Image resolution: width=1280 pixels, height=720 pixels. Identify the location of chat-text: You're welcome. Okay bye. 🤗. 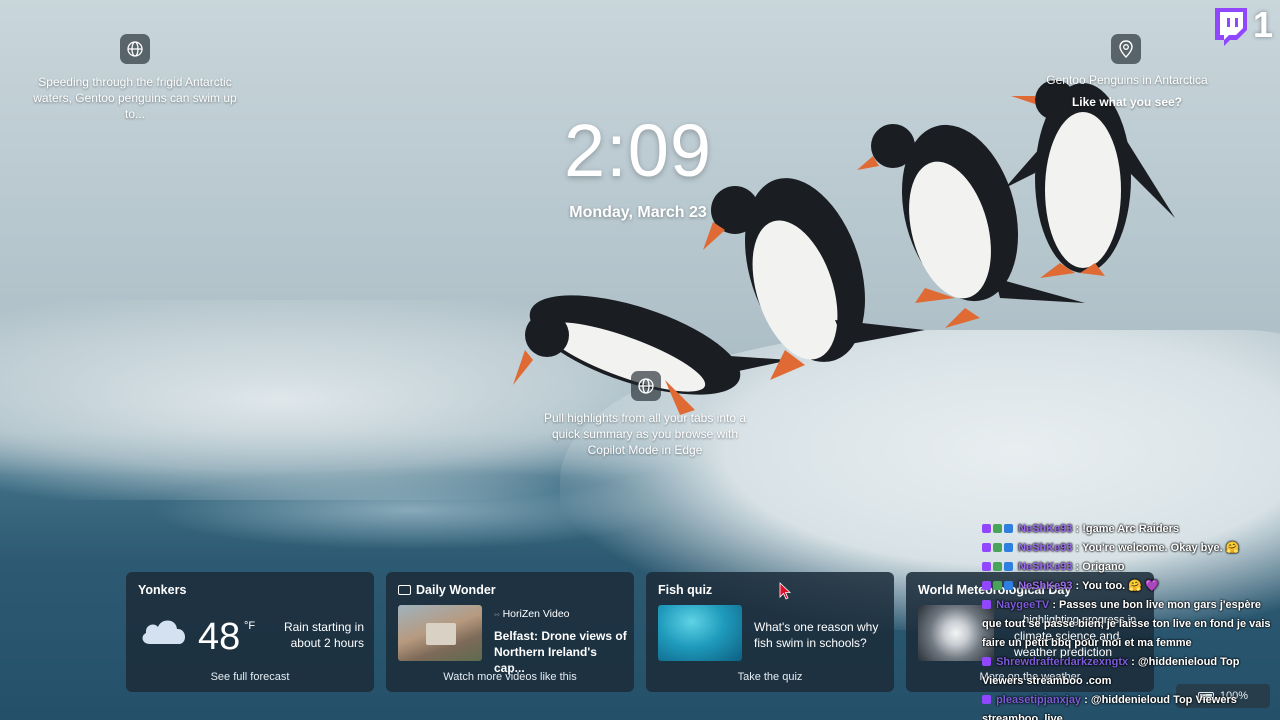
(1161, 548).